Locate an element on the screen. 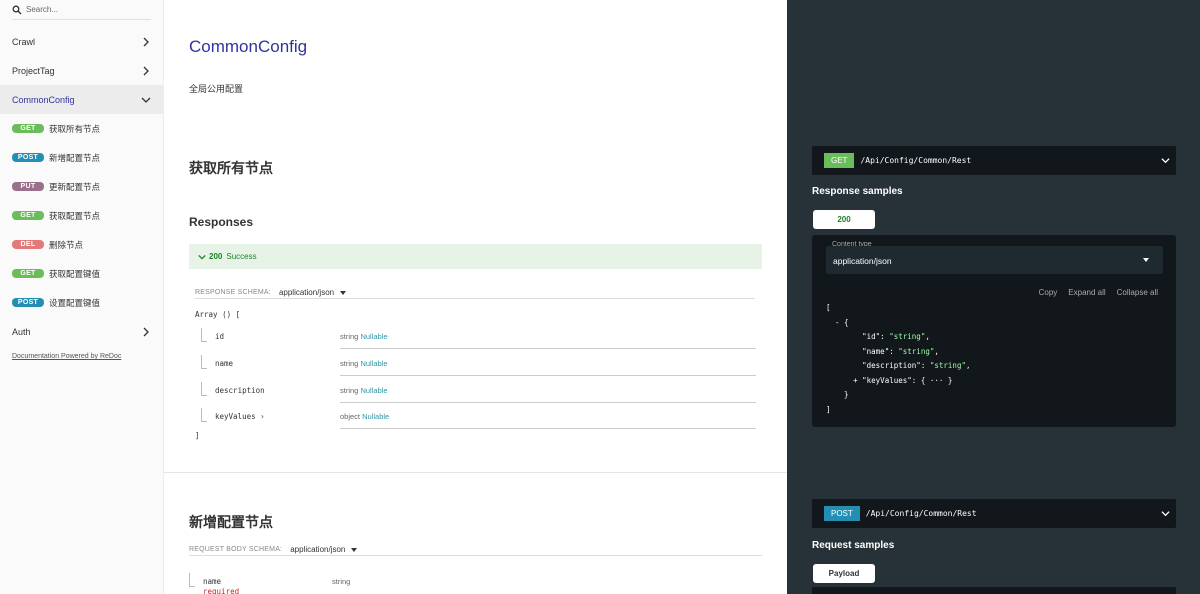  code-line: [ is located at coordinates (828, 307).